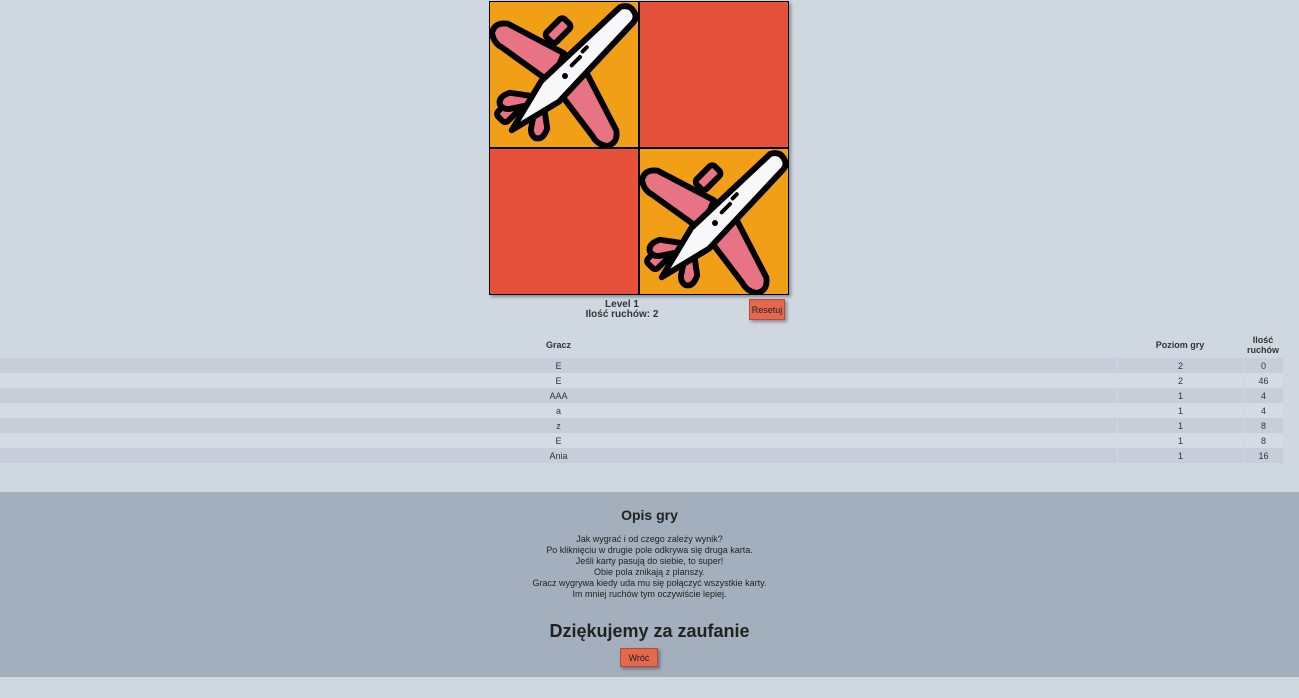  What do you see at coordinates (767, 309) in the screenshot?
I see `reset-button: Resetuj` at bounding box center [767, 309].